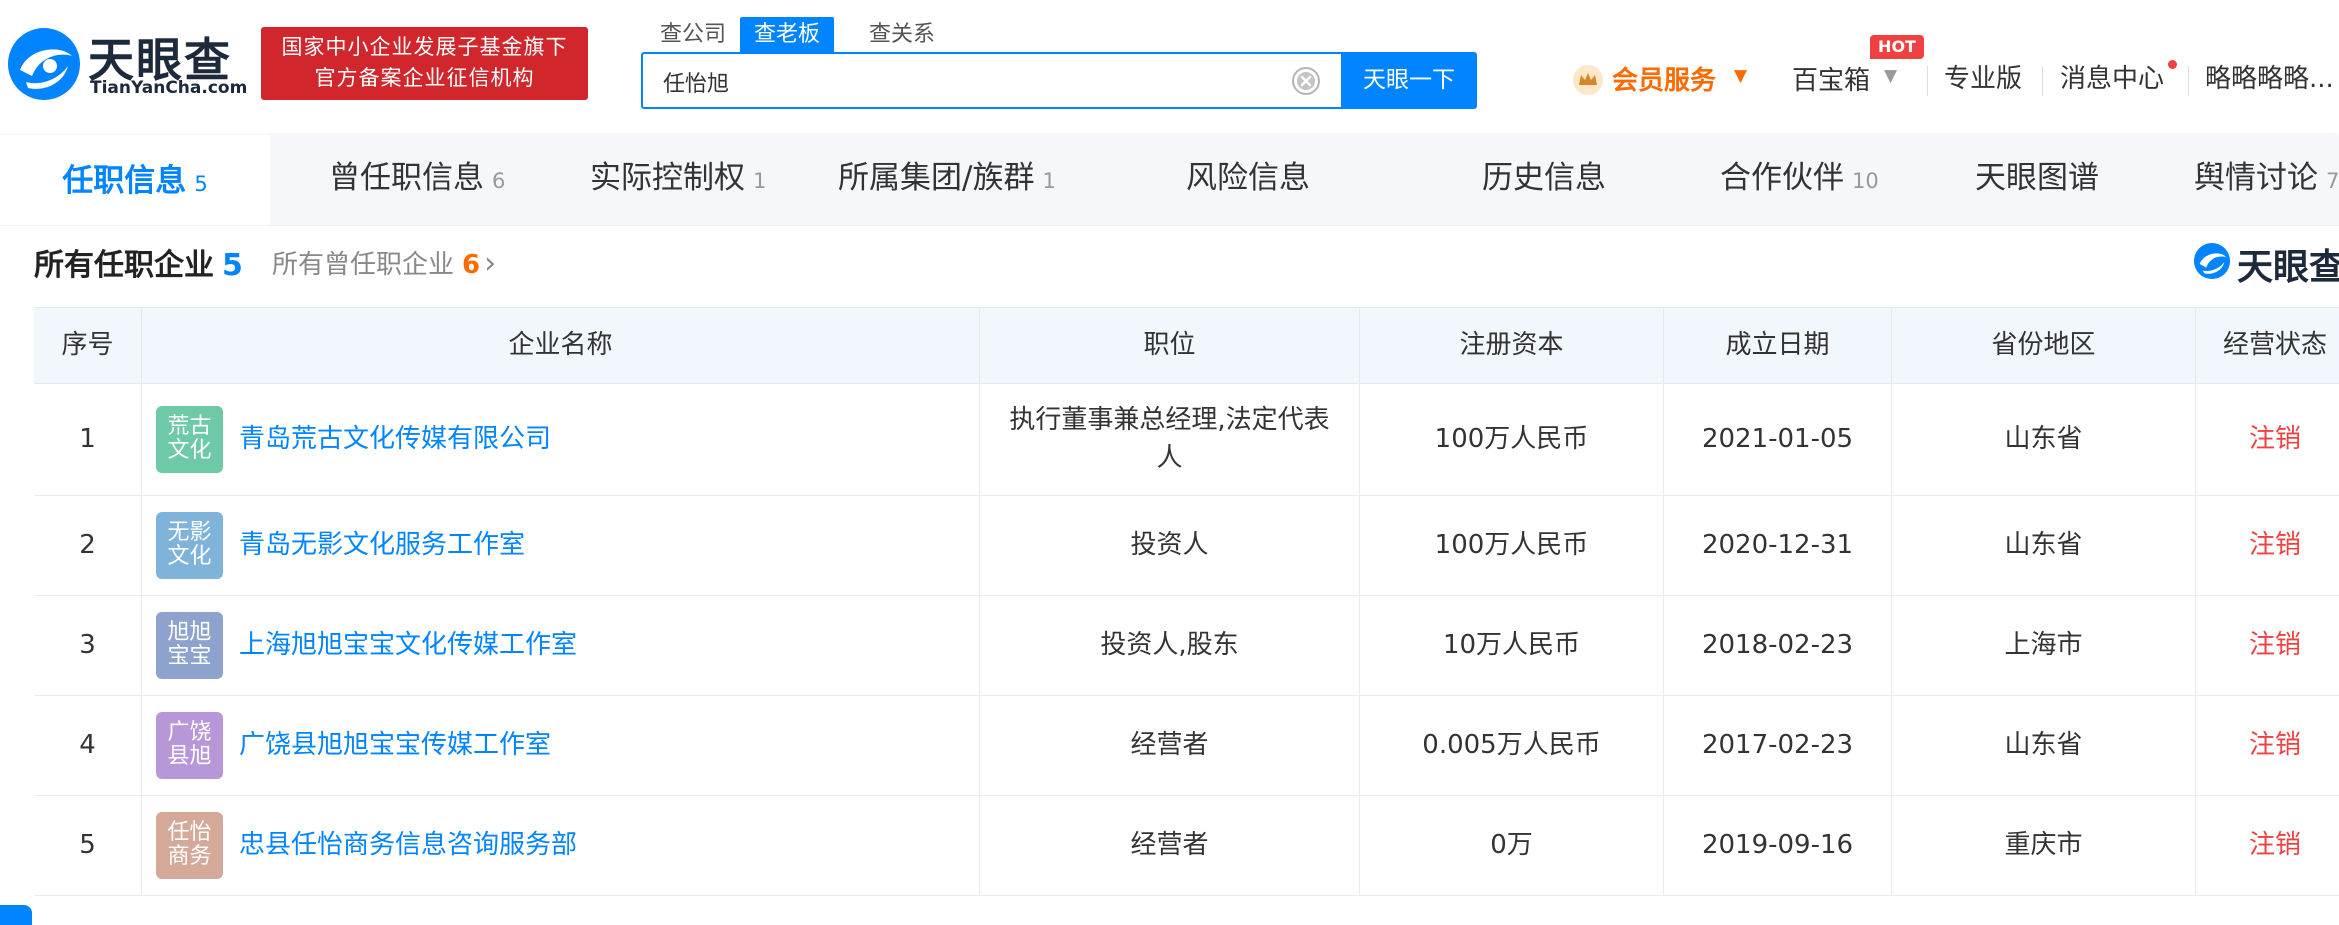  I want to click on region-cell: 山东省, so click(2044, 439).